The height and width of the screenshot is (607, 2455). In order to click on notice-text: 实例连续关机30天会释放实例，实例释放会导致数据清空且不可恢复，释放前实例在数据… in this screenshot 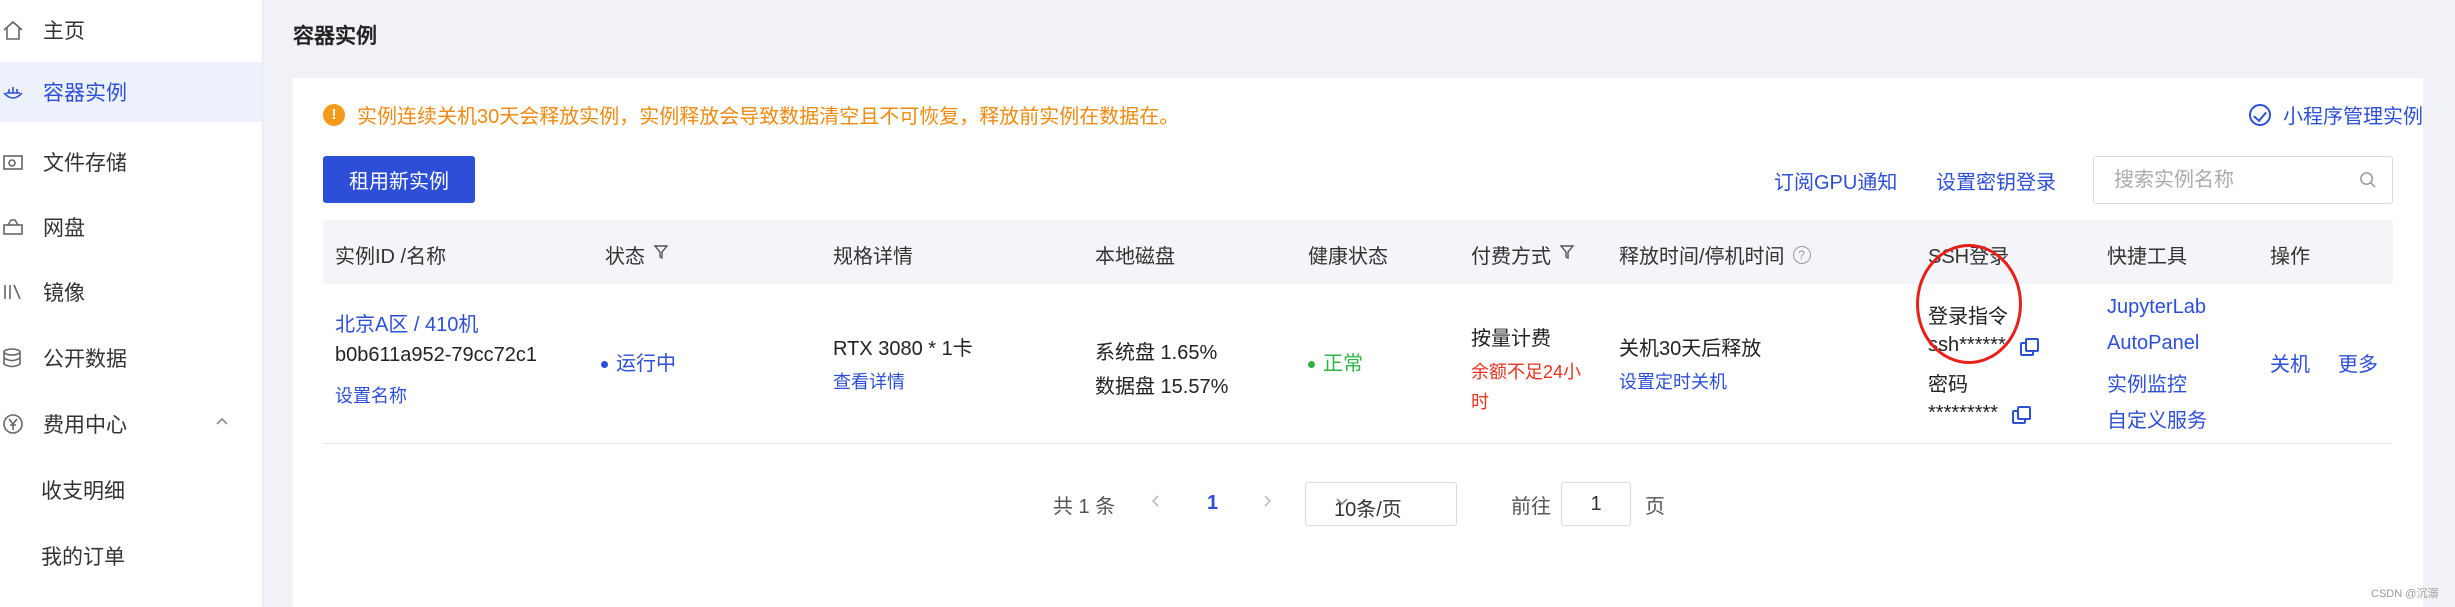, I will do `click(768, 117)`.